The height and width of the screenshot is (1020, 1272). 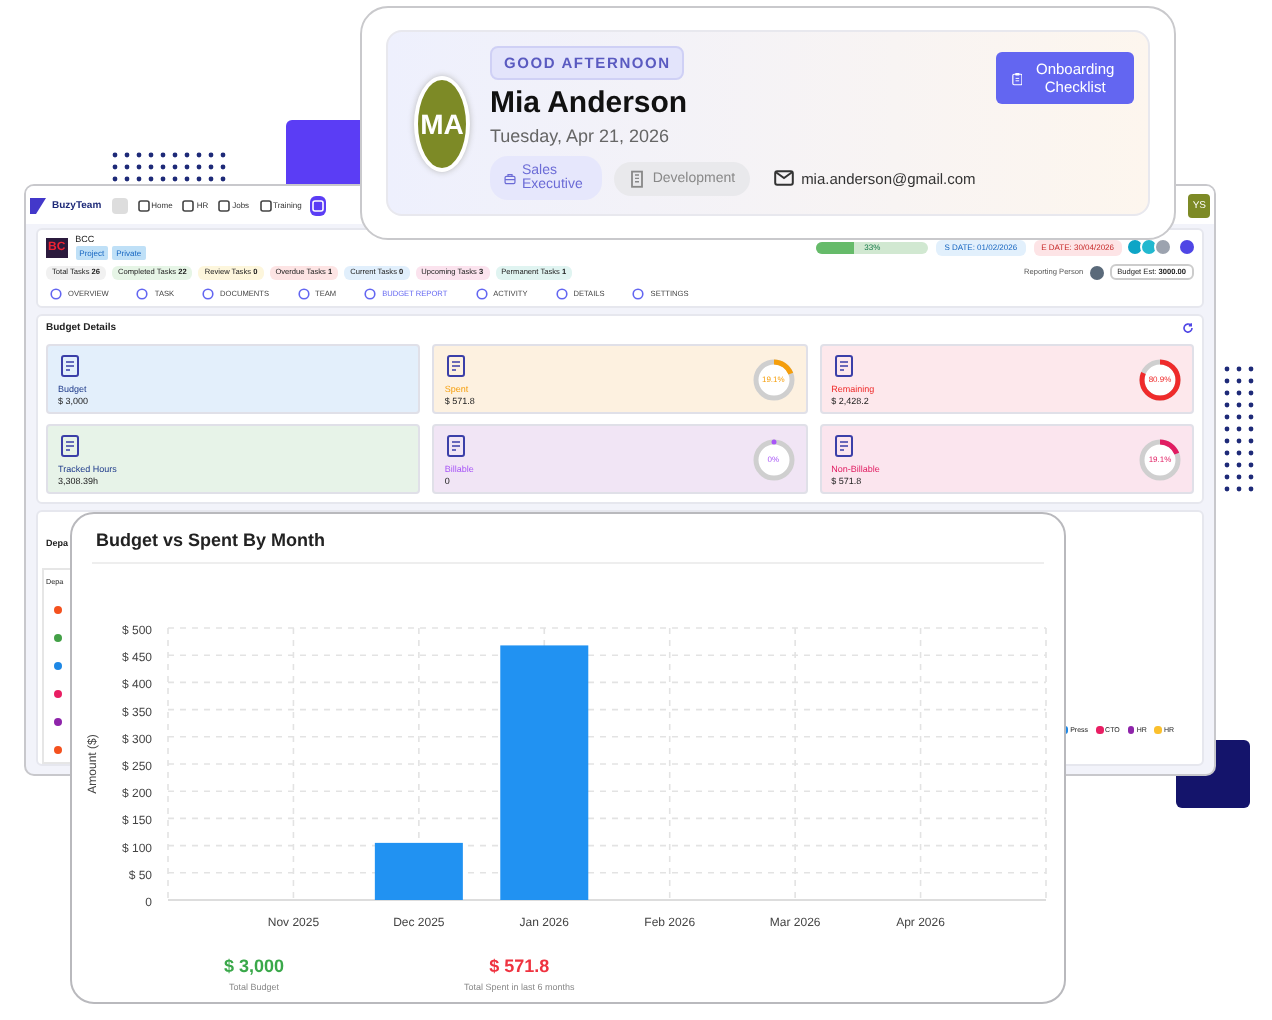 I want to click on briefcase-icon, so click(x=509, y=178).